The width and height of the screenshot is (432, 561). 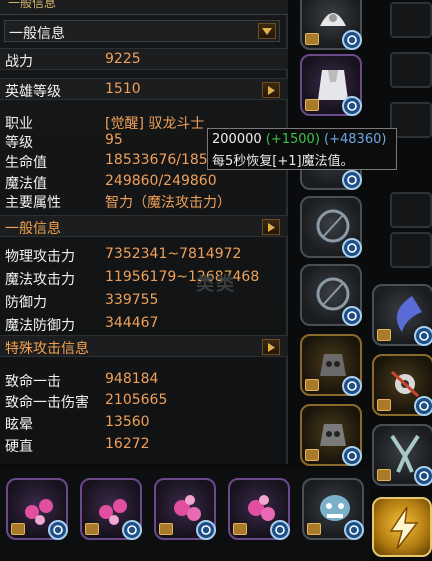 What do you see at coordinates (237, 139) in the screenshot?
I see `tooltip-base-value: 200000` at bounding box center [237, 139].